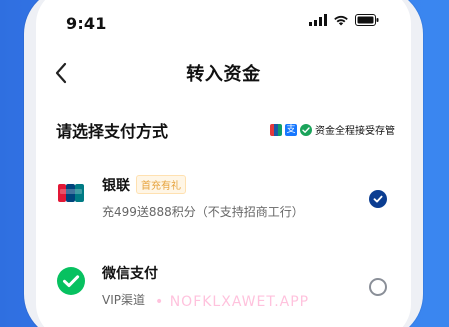 This screenshot has height=327, width=449. Describe the element at coordinates (71, 193) in the screenshot. I see `unionpay-logo` at that location.